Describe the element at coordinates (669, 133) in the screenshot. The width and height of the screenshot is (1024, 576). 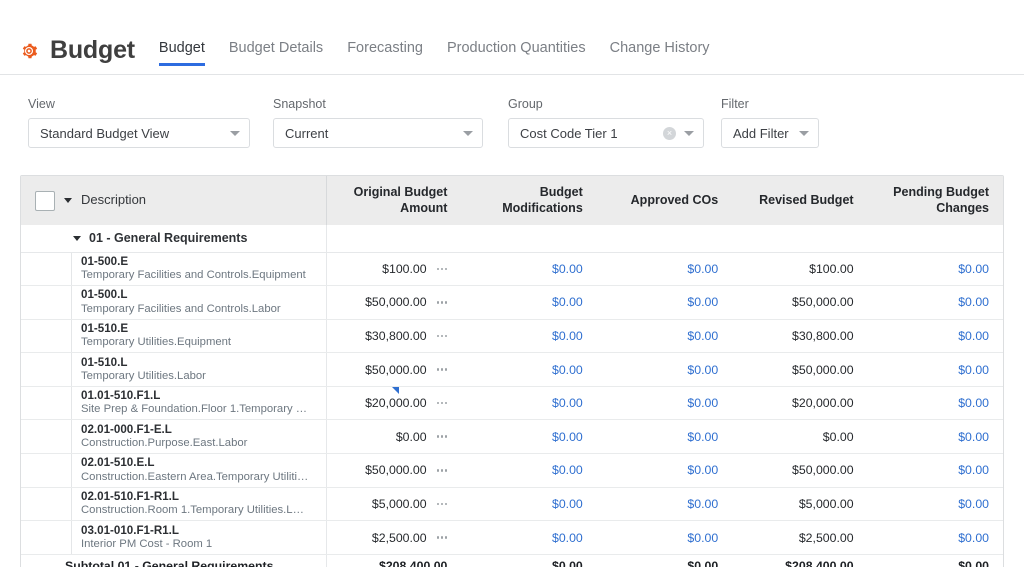
I see `clear-icon: ×` at that location.